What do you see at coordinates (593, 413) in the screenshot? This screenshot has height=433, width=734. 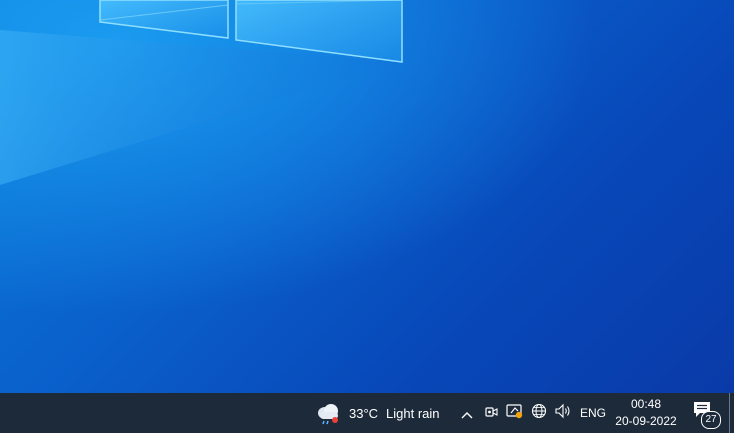 I see `input-language-indicator: ENG` at bounding box center [593, 413].